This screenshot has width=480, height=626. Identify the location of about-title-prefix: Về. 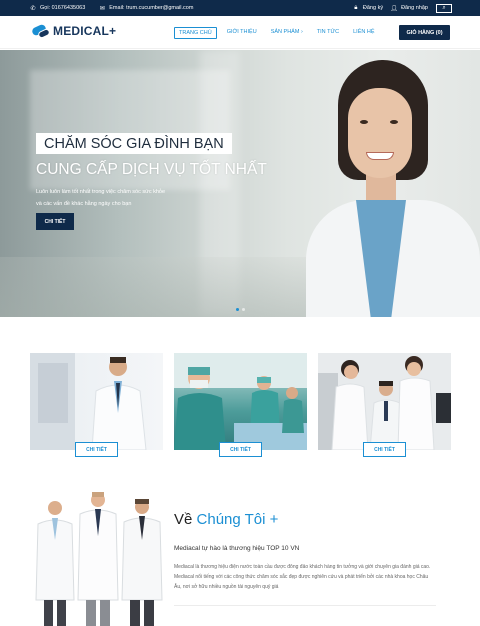
(183, 519).